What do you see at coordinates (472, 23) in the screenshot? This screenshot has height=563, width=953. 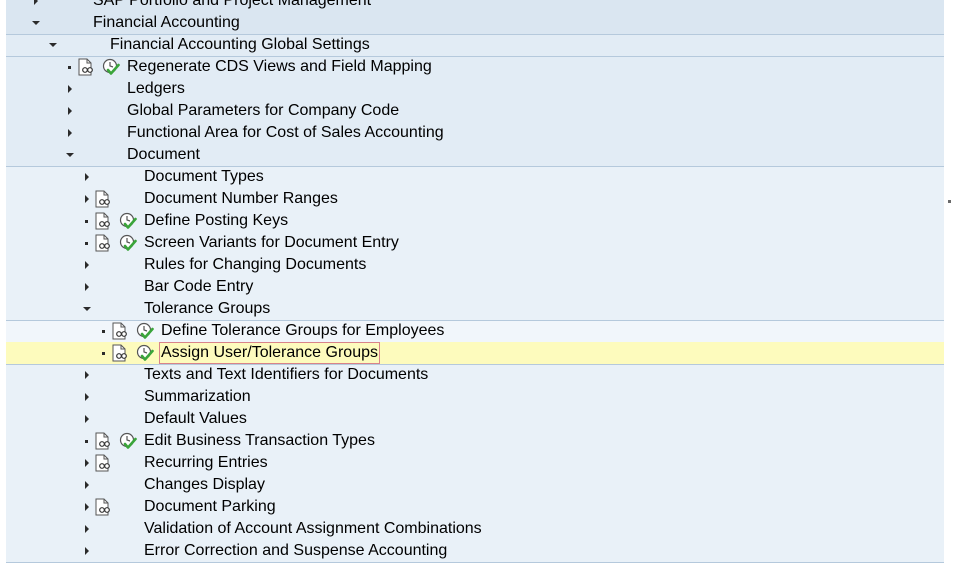 I see `tree-row: Financial Accounting` at bounding box center [472, 23].